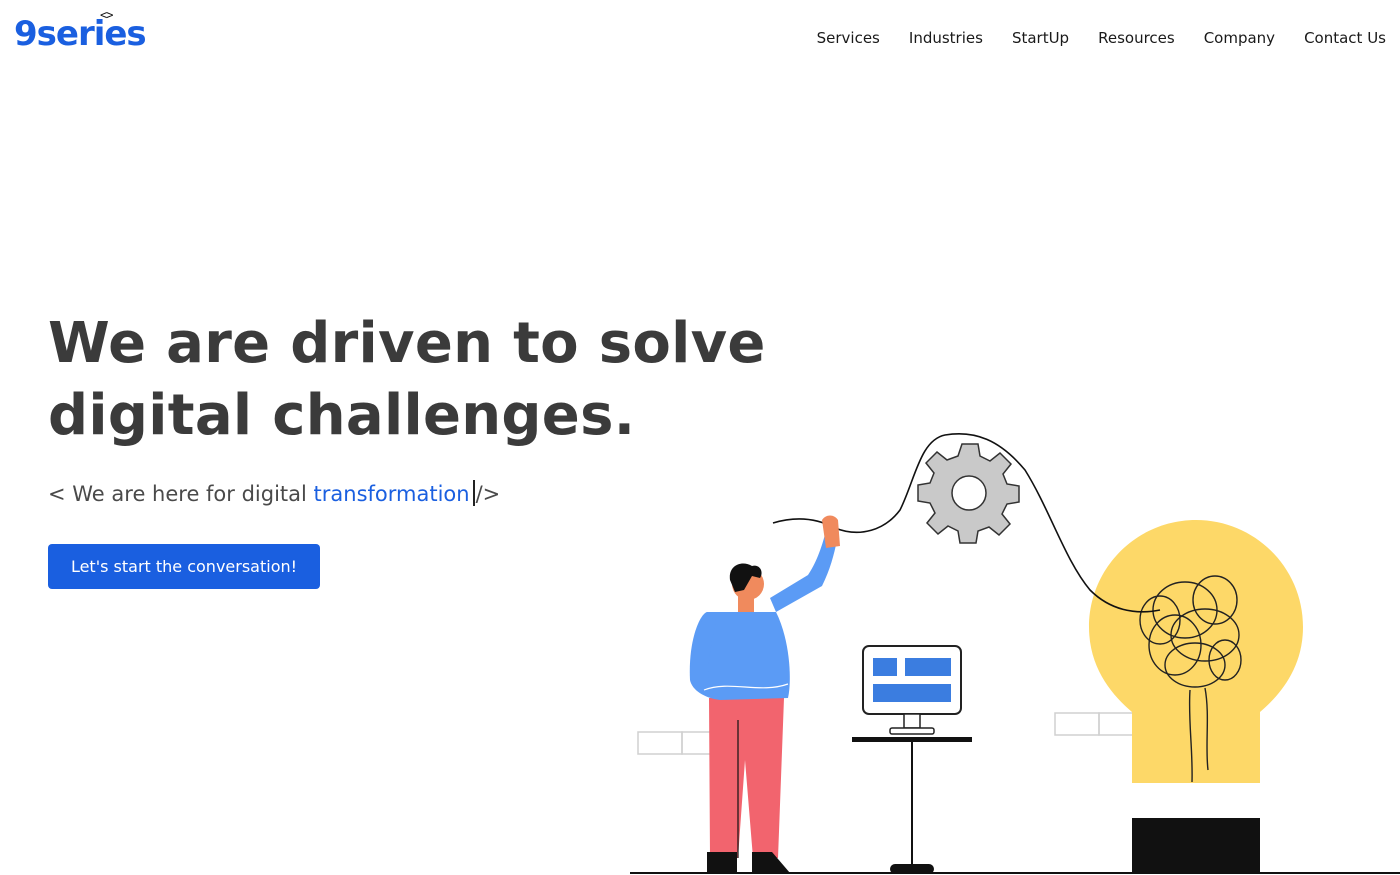 The width and height of the screenshot is (1400, 875). I want to click on left-shelf, so click(682, 743).